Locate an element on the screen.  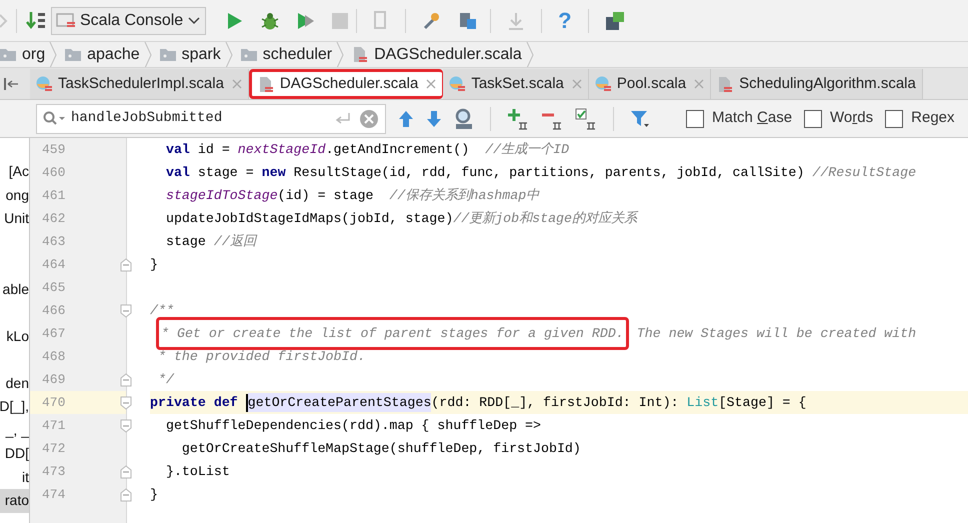
caret-icon is located at coordinates (194, 21).